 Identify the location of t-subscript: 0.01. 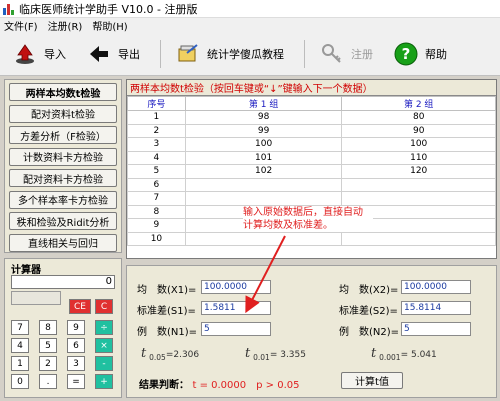
(261, 357).